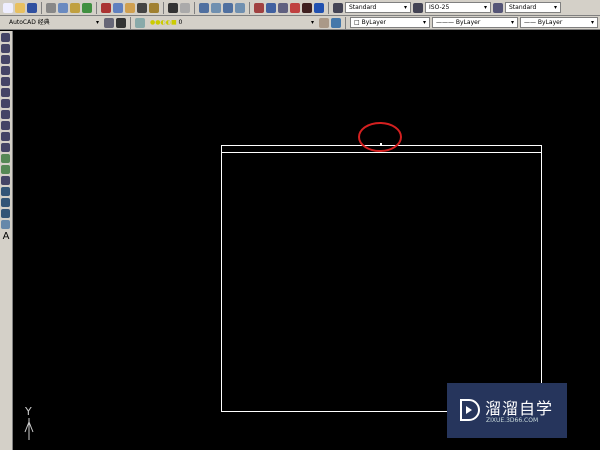 The width and height of the screenshot is (600, 450). I want to click on text-style-select: Standard ▾, so click(378, 7).